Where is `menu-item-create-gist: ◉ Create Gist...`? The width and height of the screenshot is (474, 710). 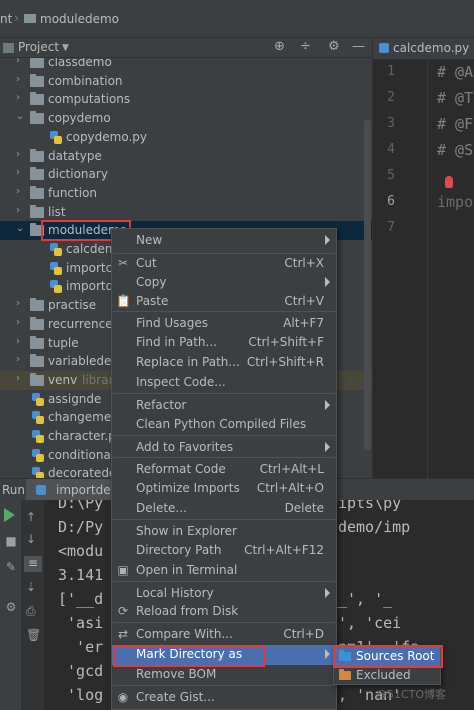 menu-item-create-gist: ◉ Create Gist... is located at coordinates (224, 698).